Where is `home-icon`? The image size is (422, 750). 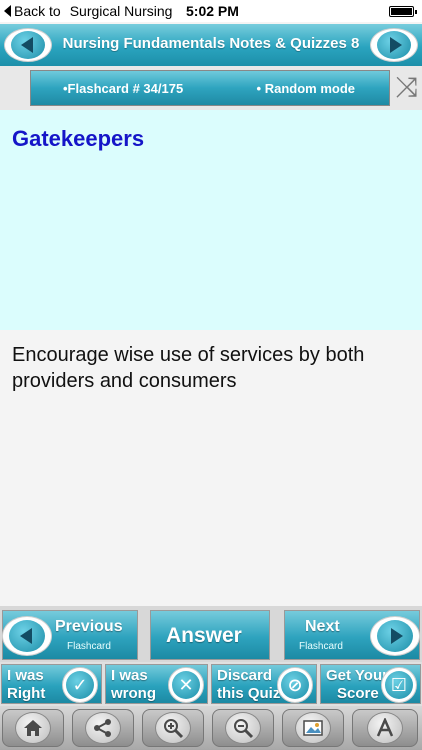
home-icon is located at coordinates (33, 728).